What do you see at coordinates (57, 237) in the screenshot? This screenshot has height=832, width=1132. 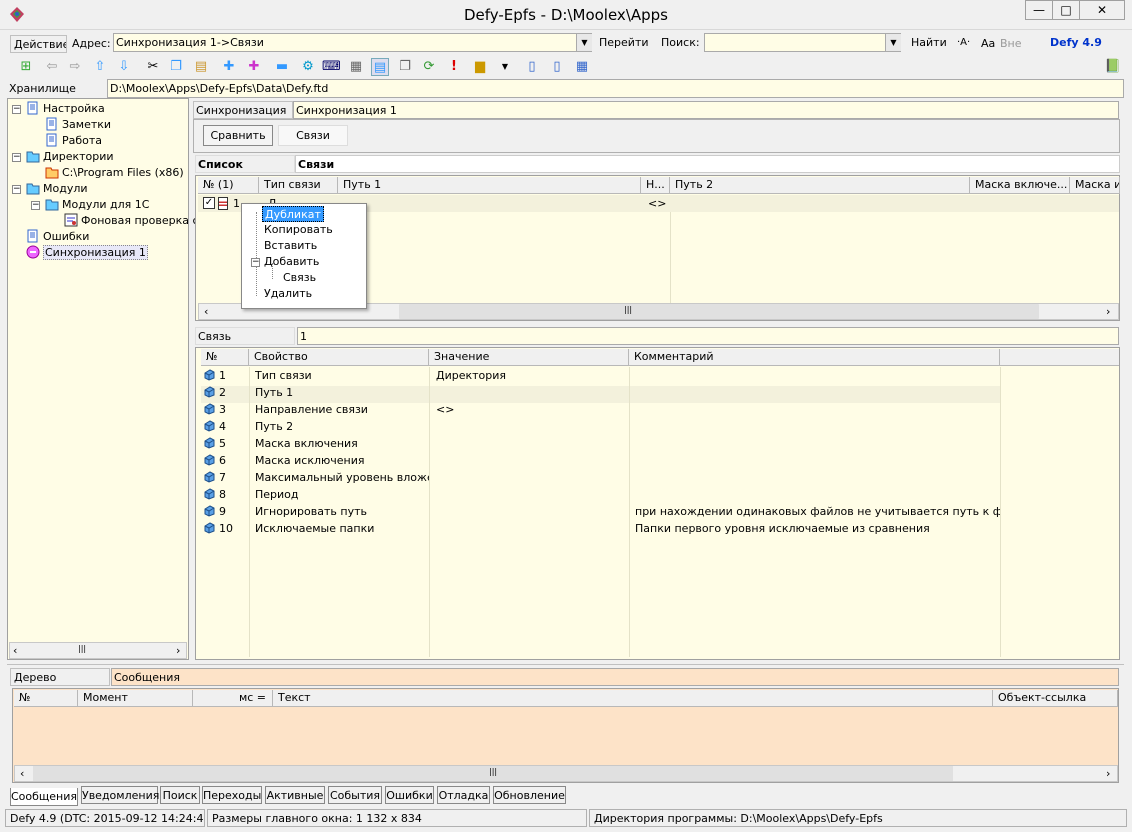 I see `tree-item: Ошибки` at bounding box center [57, 237].